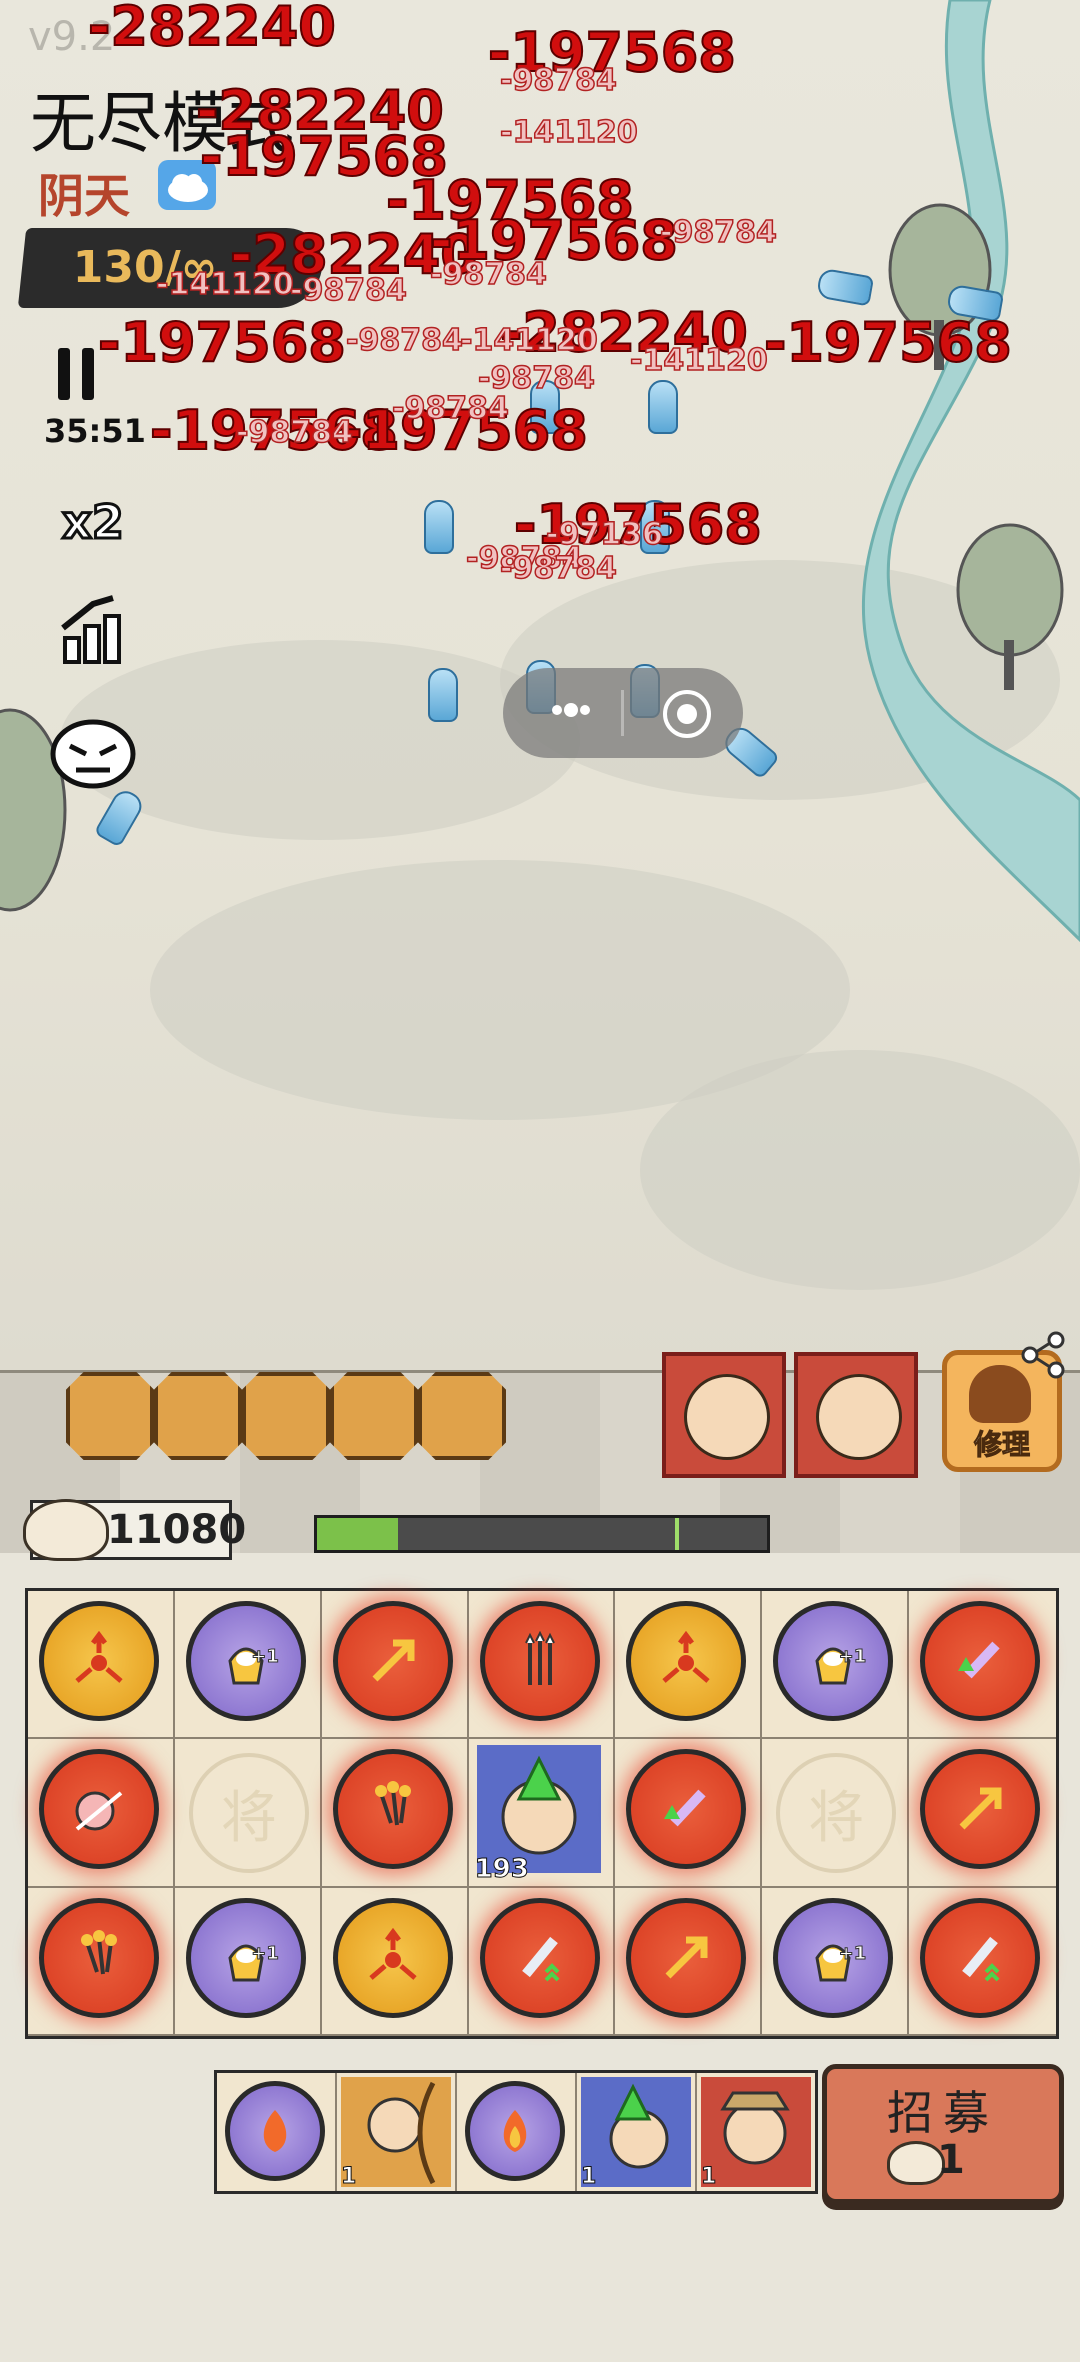 Image resolution: width=1080 pixels, height=2362 pixels. Describe the element at coordinates (539, 1661) in the screenshot. I see `arrow-volley-icon` at that location.